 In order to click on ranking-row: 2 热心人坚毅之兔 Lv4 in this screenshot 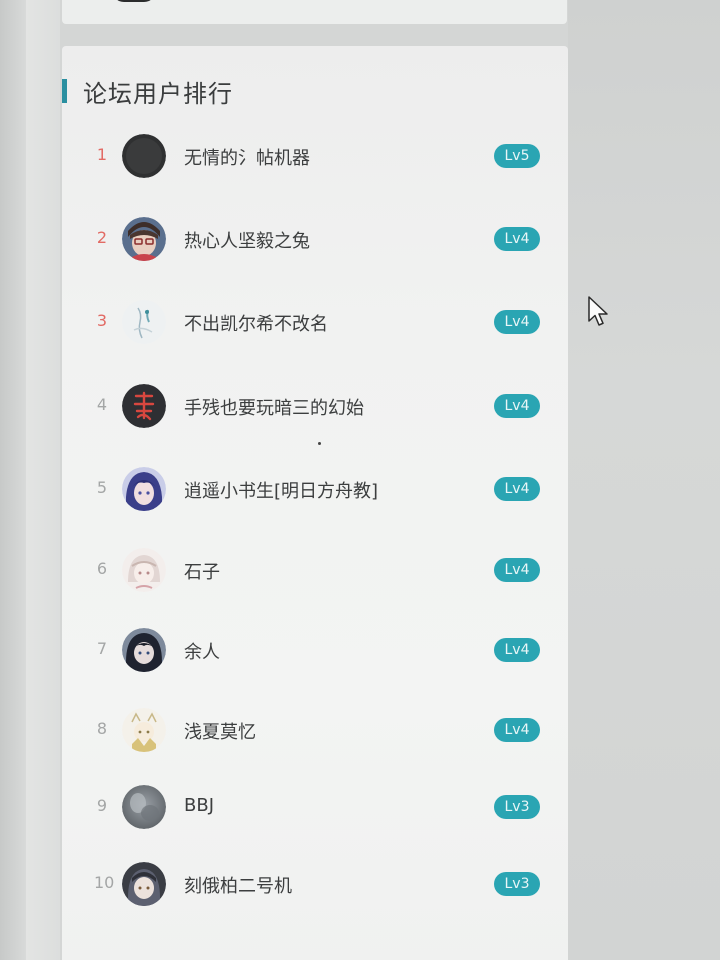, I will do `click(315, 239)`.